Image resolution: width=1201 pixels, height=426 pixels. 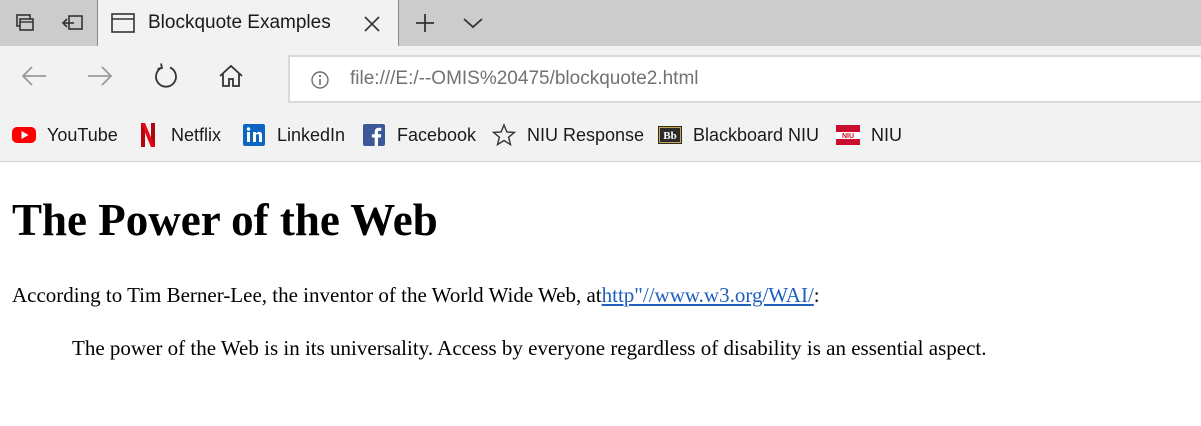 I want to click on tab-actions-icon, so click(x=25, y=23).